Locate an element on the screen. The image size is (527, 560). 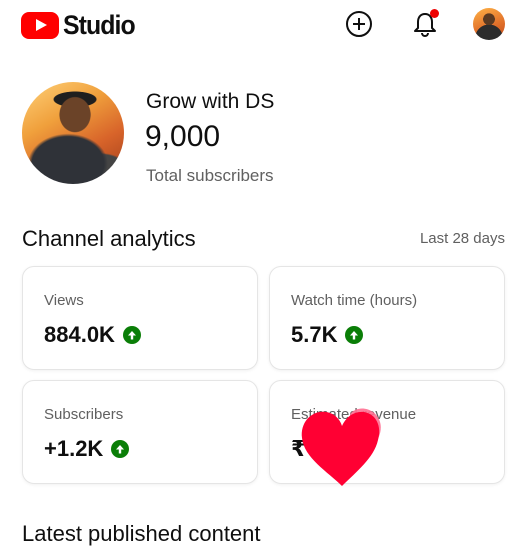
top-bar: Studio is located at coordinates (263, 24).